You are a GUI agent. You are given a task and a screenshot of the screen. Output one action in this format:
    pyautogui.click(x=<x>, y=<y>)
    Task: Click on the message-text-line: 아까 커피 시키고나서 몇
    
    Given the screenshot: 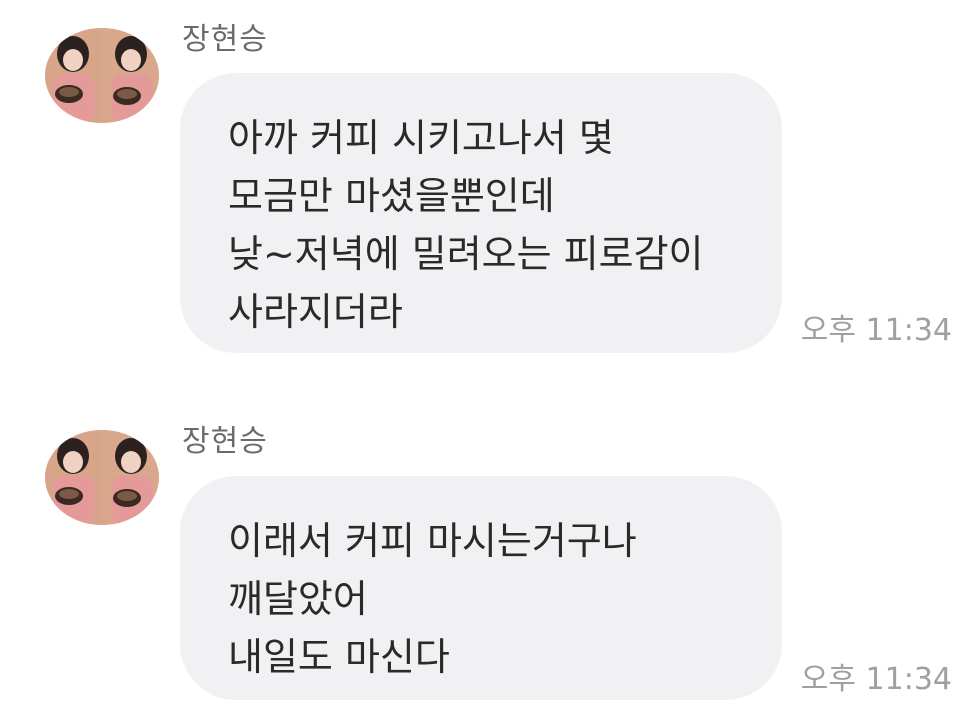 What is the action you would take?
    pyautogui.click(x=421, y=138)
    